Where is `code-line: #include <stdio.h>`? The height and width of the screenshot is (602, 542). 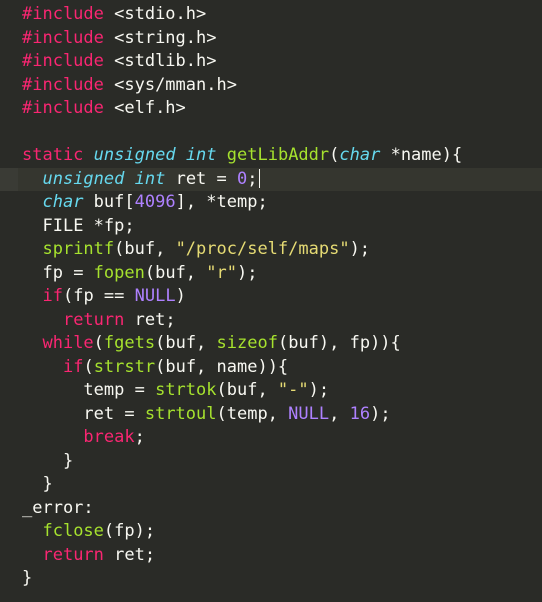 code-line: #include <stdio.h> is located at coordinates (271, 15).